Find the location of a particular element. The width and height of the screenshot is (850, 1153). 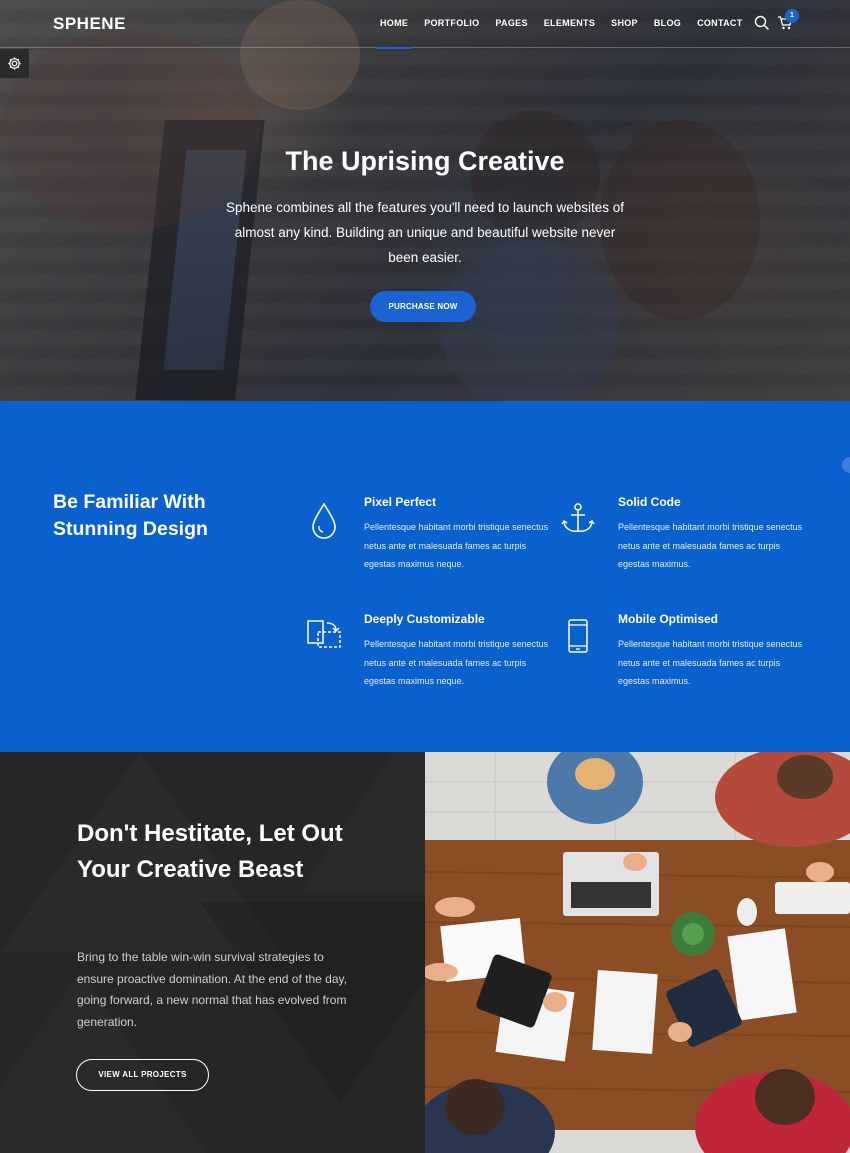

nav-blog: BLOG is located at coordinates (667, 24).